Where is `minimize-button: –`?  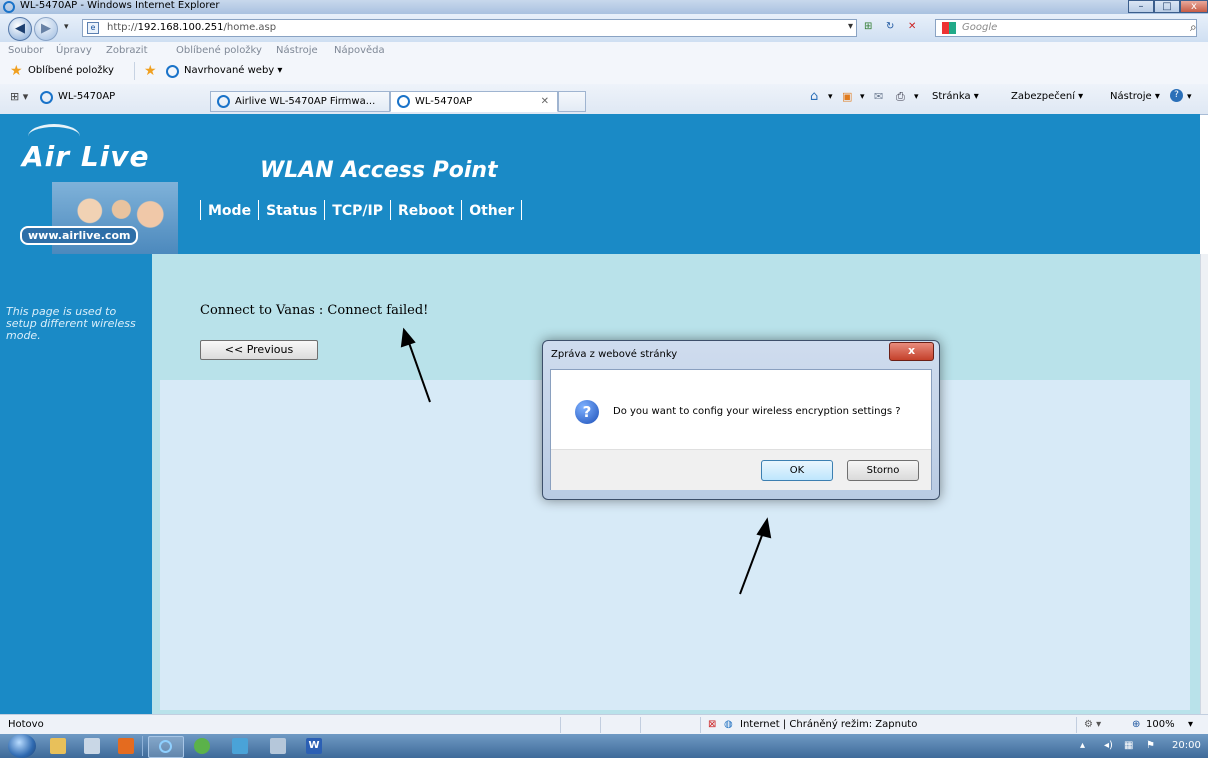 minimize-button: – is located at coordinates (1141, 6).